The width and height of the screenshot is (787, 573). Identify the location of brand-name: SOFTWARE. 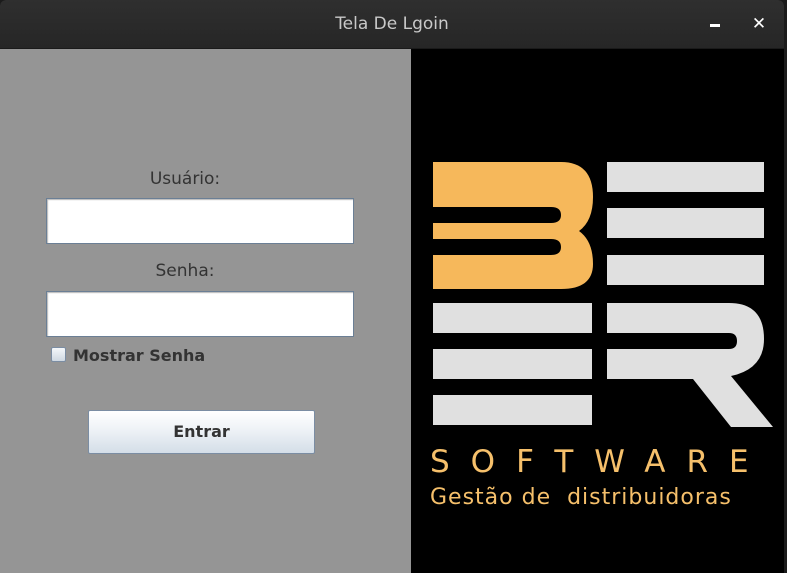
(600, 462).